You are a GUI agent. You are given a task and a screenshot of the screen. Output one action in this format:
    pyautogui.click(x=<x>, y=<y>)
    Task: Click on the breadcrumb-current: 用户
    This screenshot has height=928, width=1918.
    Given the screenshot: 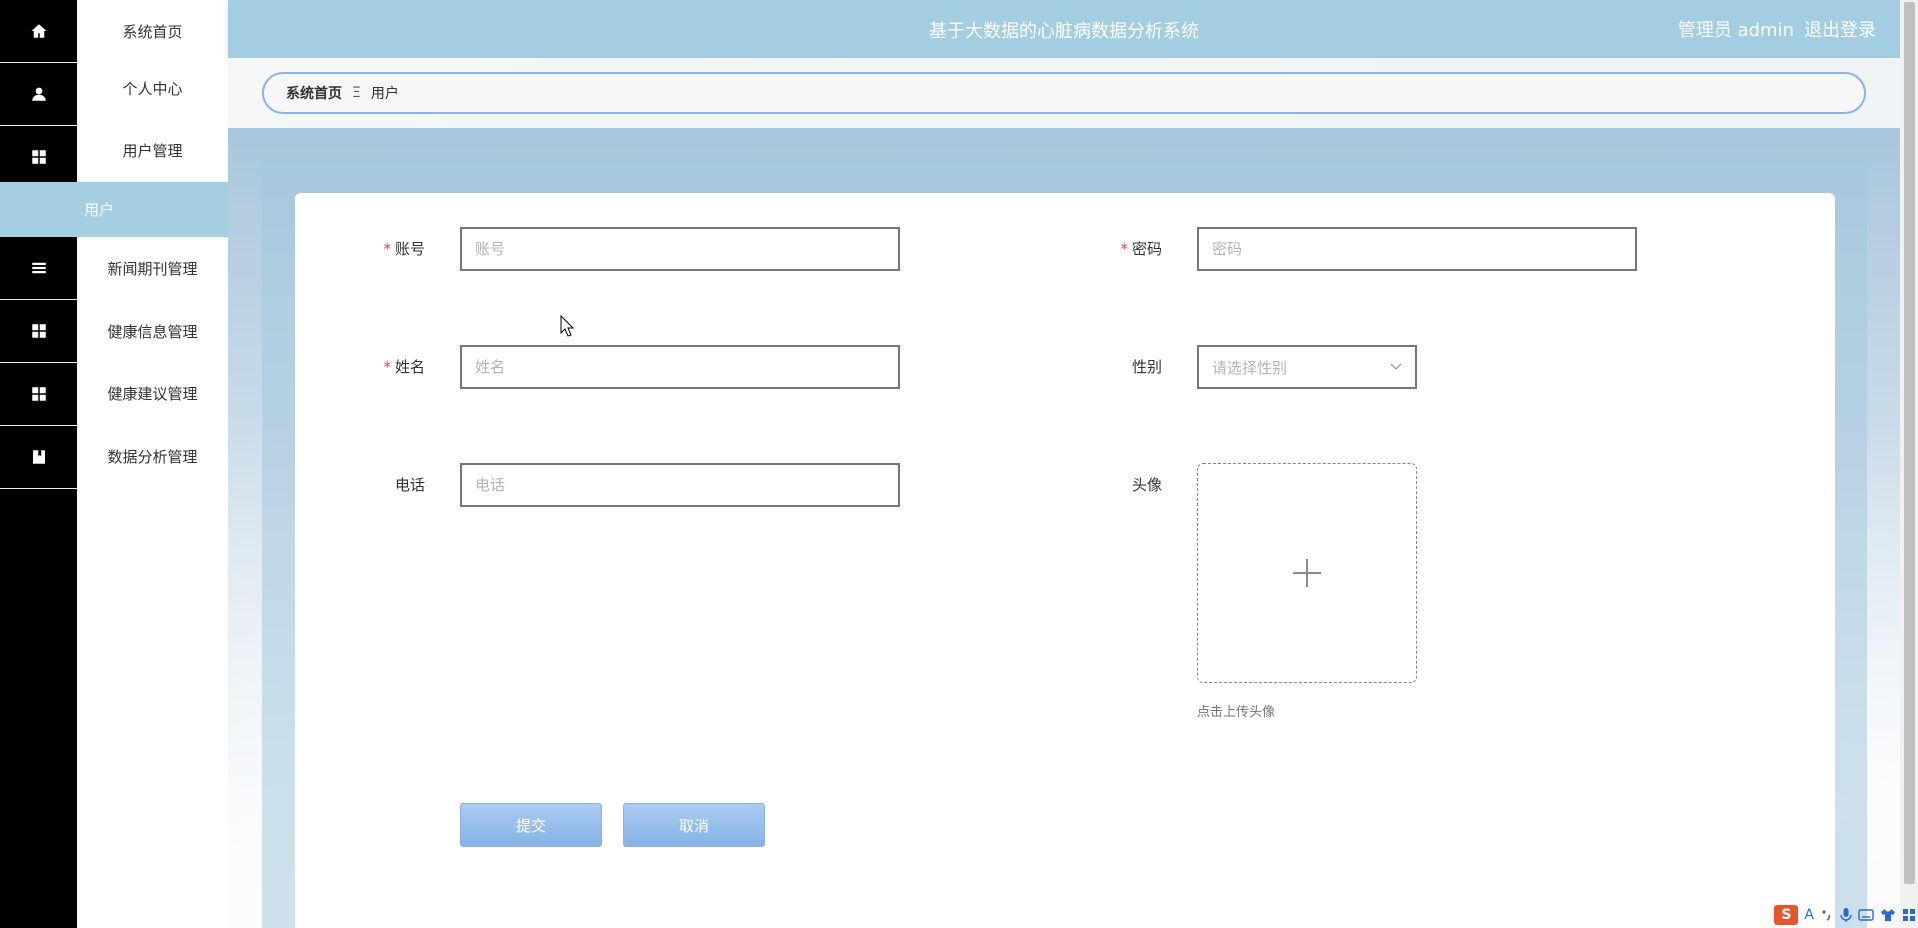 What is the action you would take?
    pyautogui.click(x=384, y=94)
    